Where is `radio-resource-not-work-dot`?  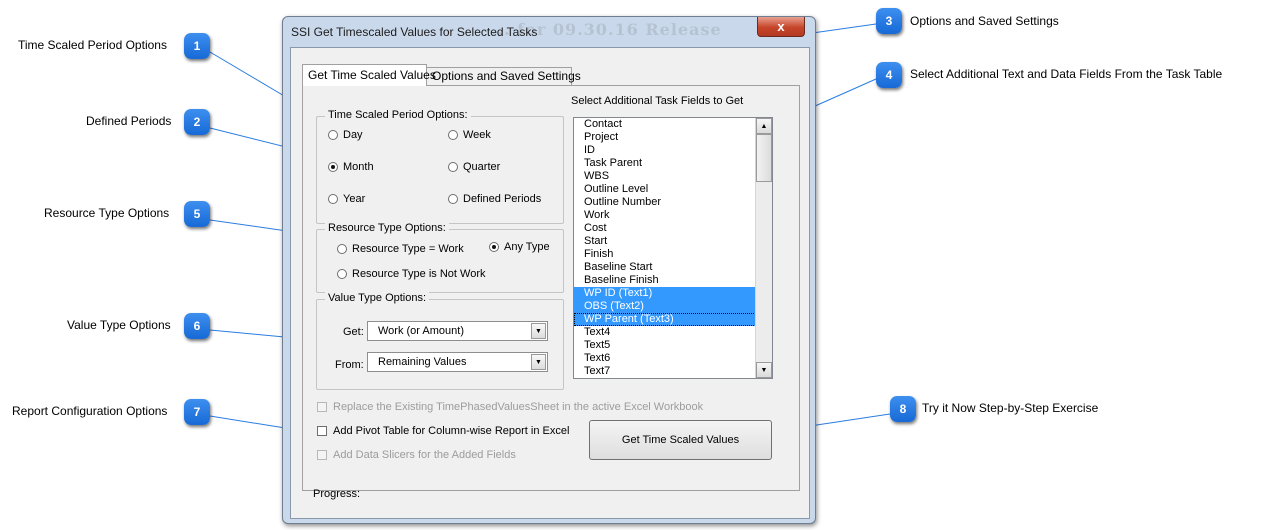 radio-resource-not-work-dot is located at coordinates (342, 274).